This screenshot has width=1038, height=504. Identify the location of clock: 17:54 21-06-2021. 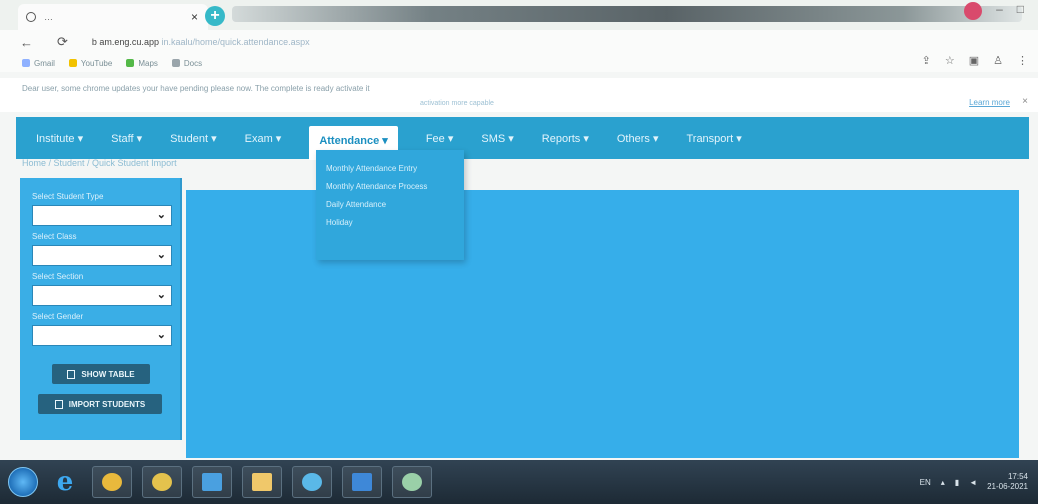
(1007, 482).